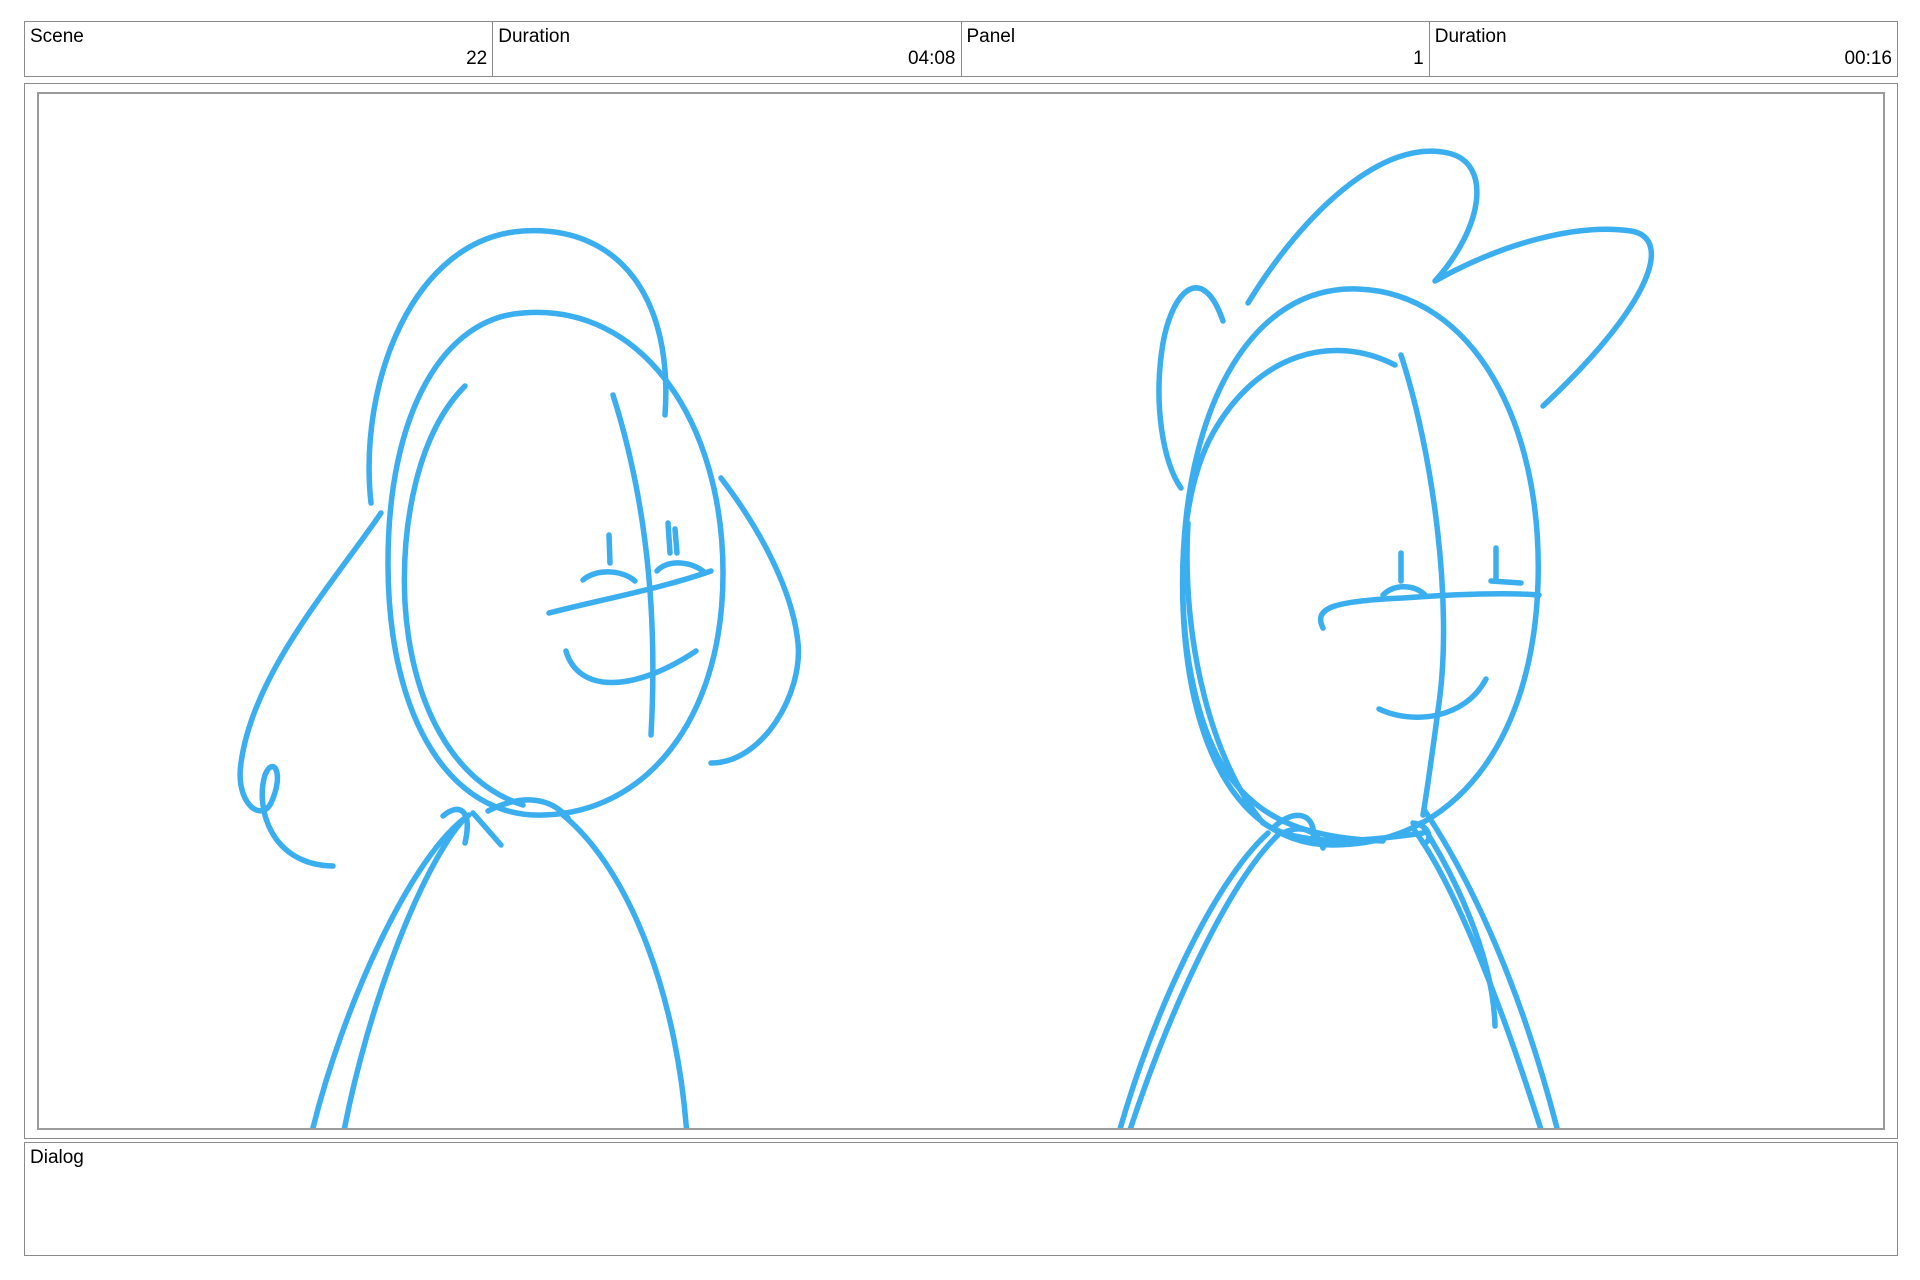  I want to click on left-body-right, so click(625, 970).